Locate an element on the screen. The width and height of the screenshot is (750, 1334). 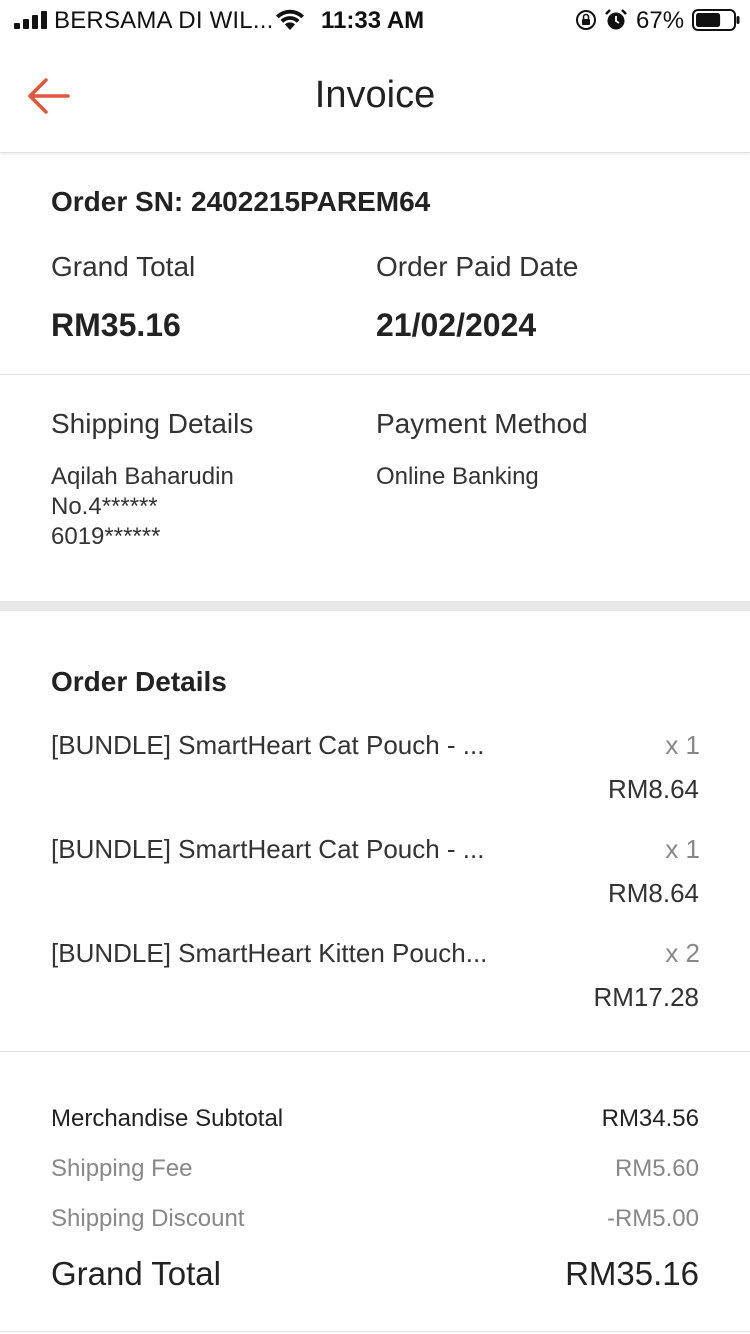
order-serial-number: Order SN: 2402215PAREM64 is located at coordinates (241, 201).